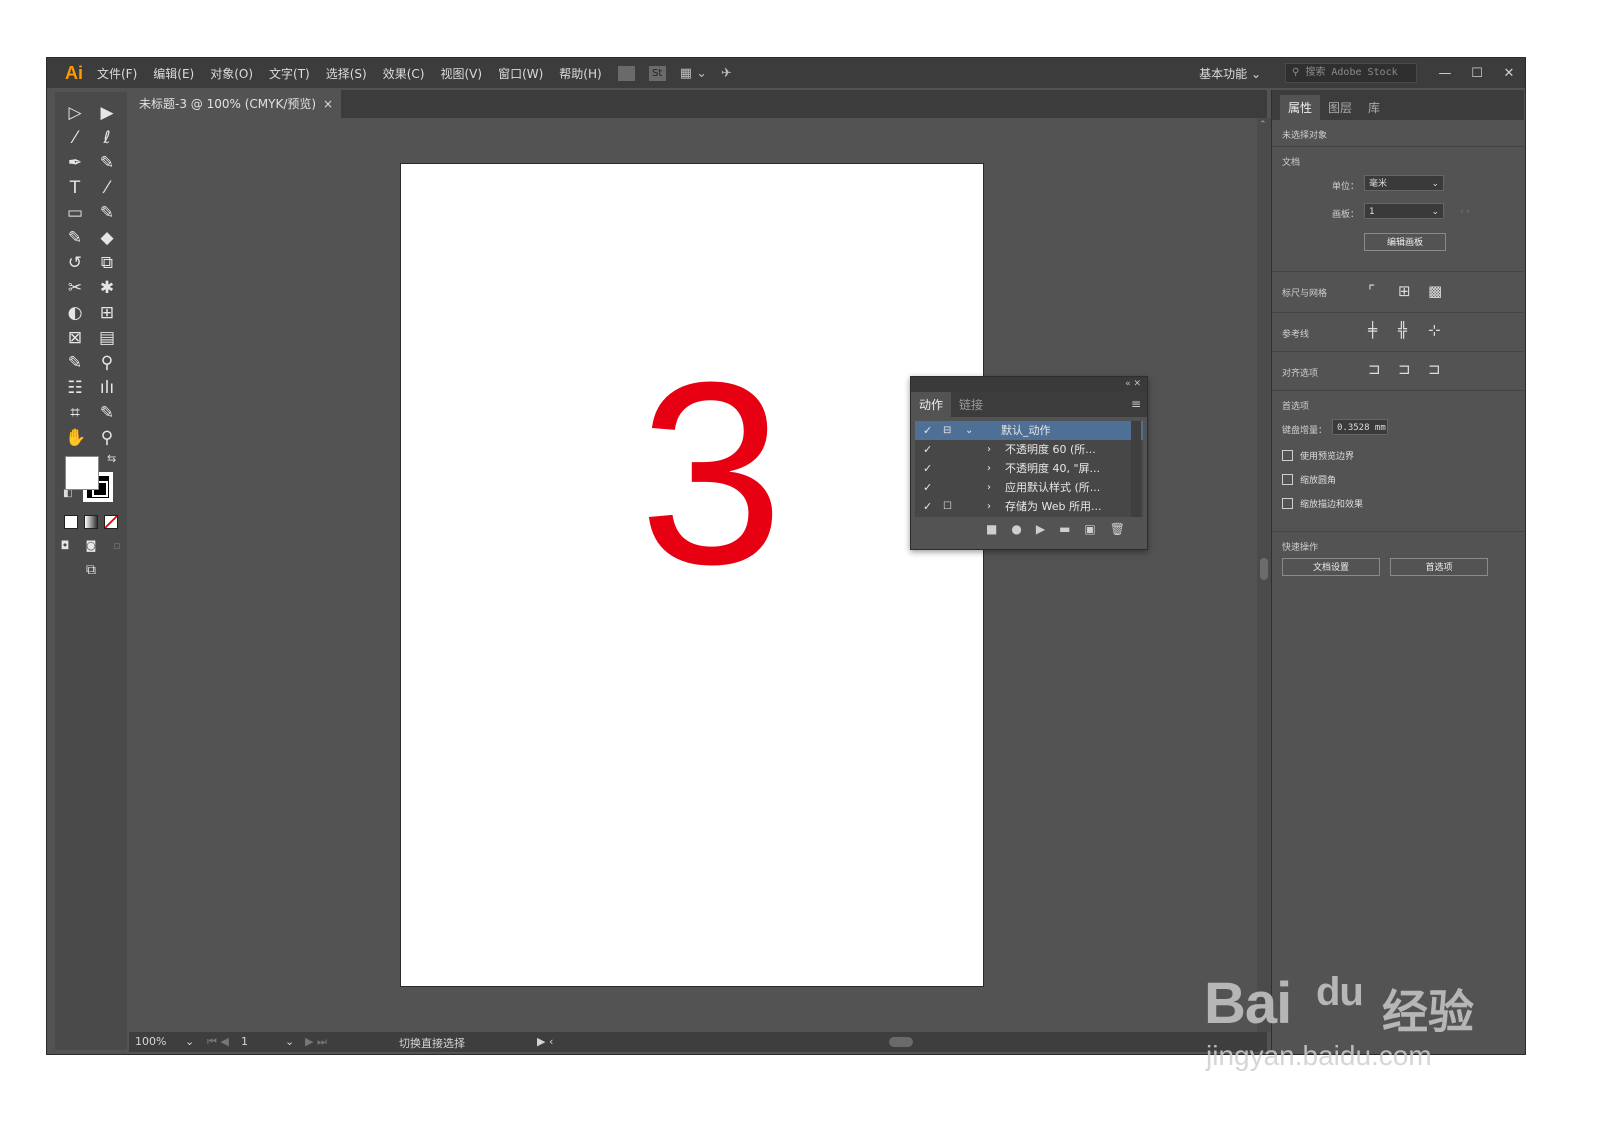 The height and width of the screenshot is (1131, 1600). I want to click on zoom-dropdown-icon: ⌄, so click(189, 1041).